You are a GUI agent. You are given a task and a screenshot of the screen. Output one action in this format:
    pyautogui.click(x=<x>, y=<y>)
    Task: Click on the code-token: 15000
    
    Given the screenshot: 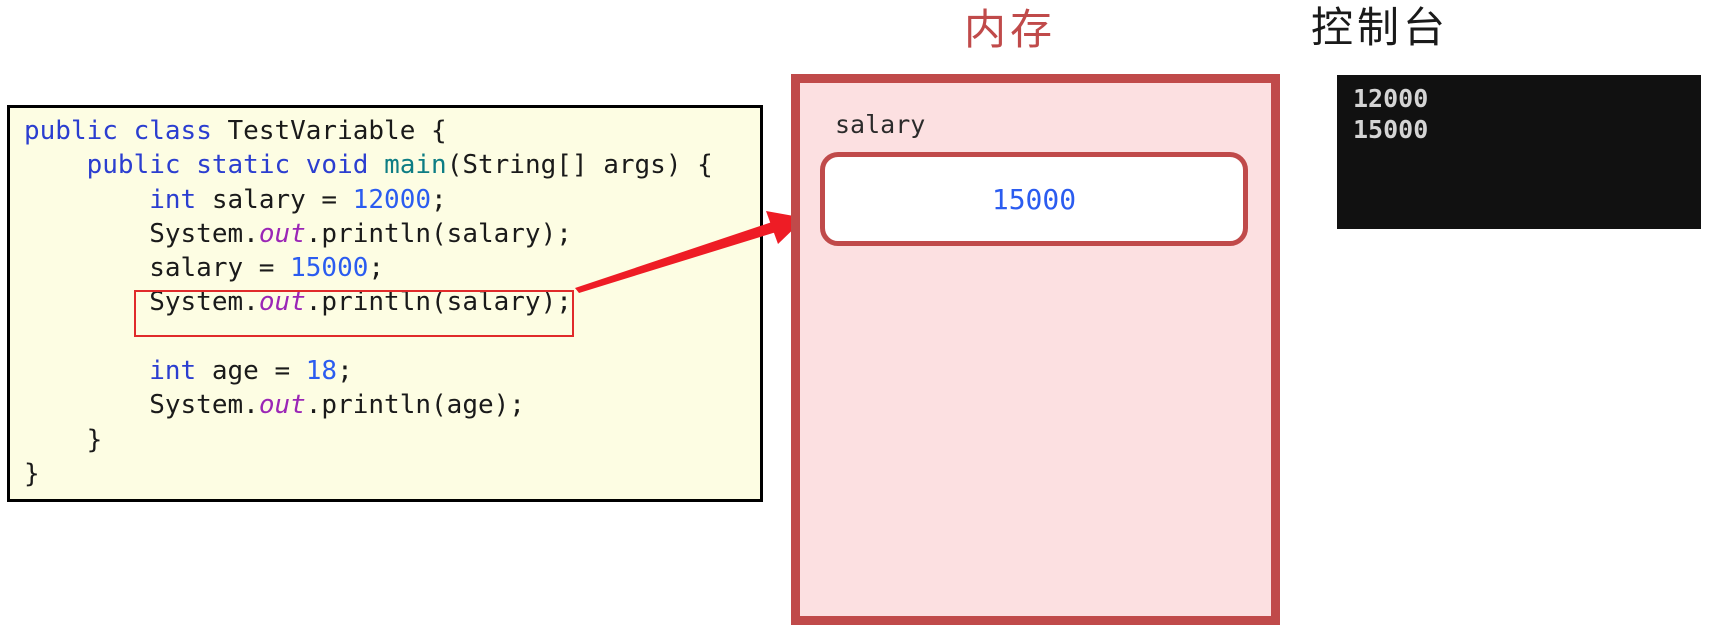 What is the action you would take?
    pyautogui.click(x=329, y=268)
    